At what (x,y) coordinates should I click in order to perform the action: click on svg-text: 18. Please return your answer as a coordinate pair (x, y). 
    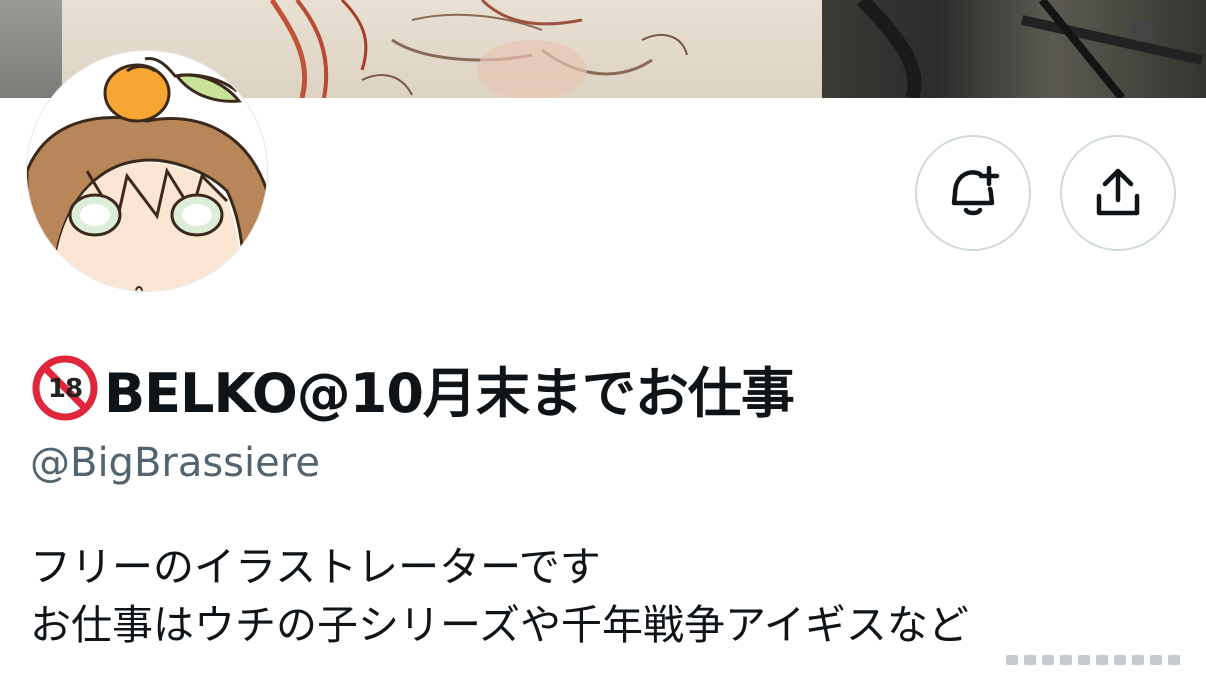
    Looking at the image, I should click on (65, 389).